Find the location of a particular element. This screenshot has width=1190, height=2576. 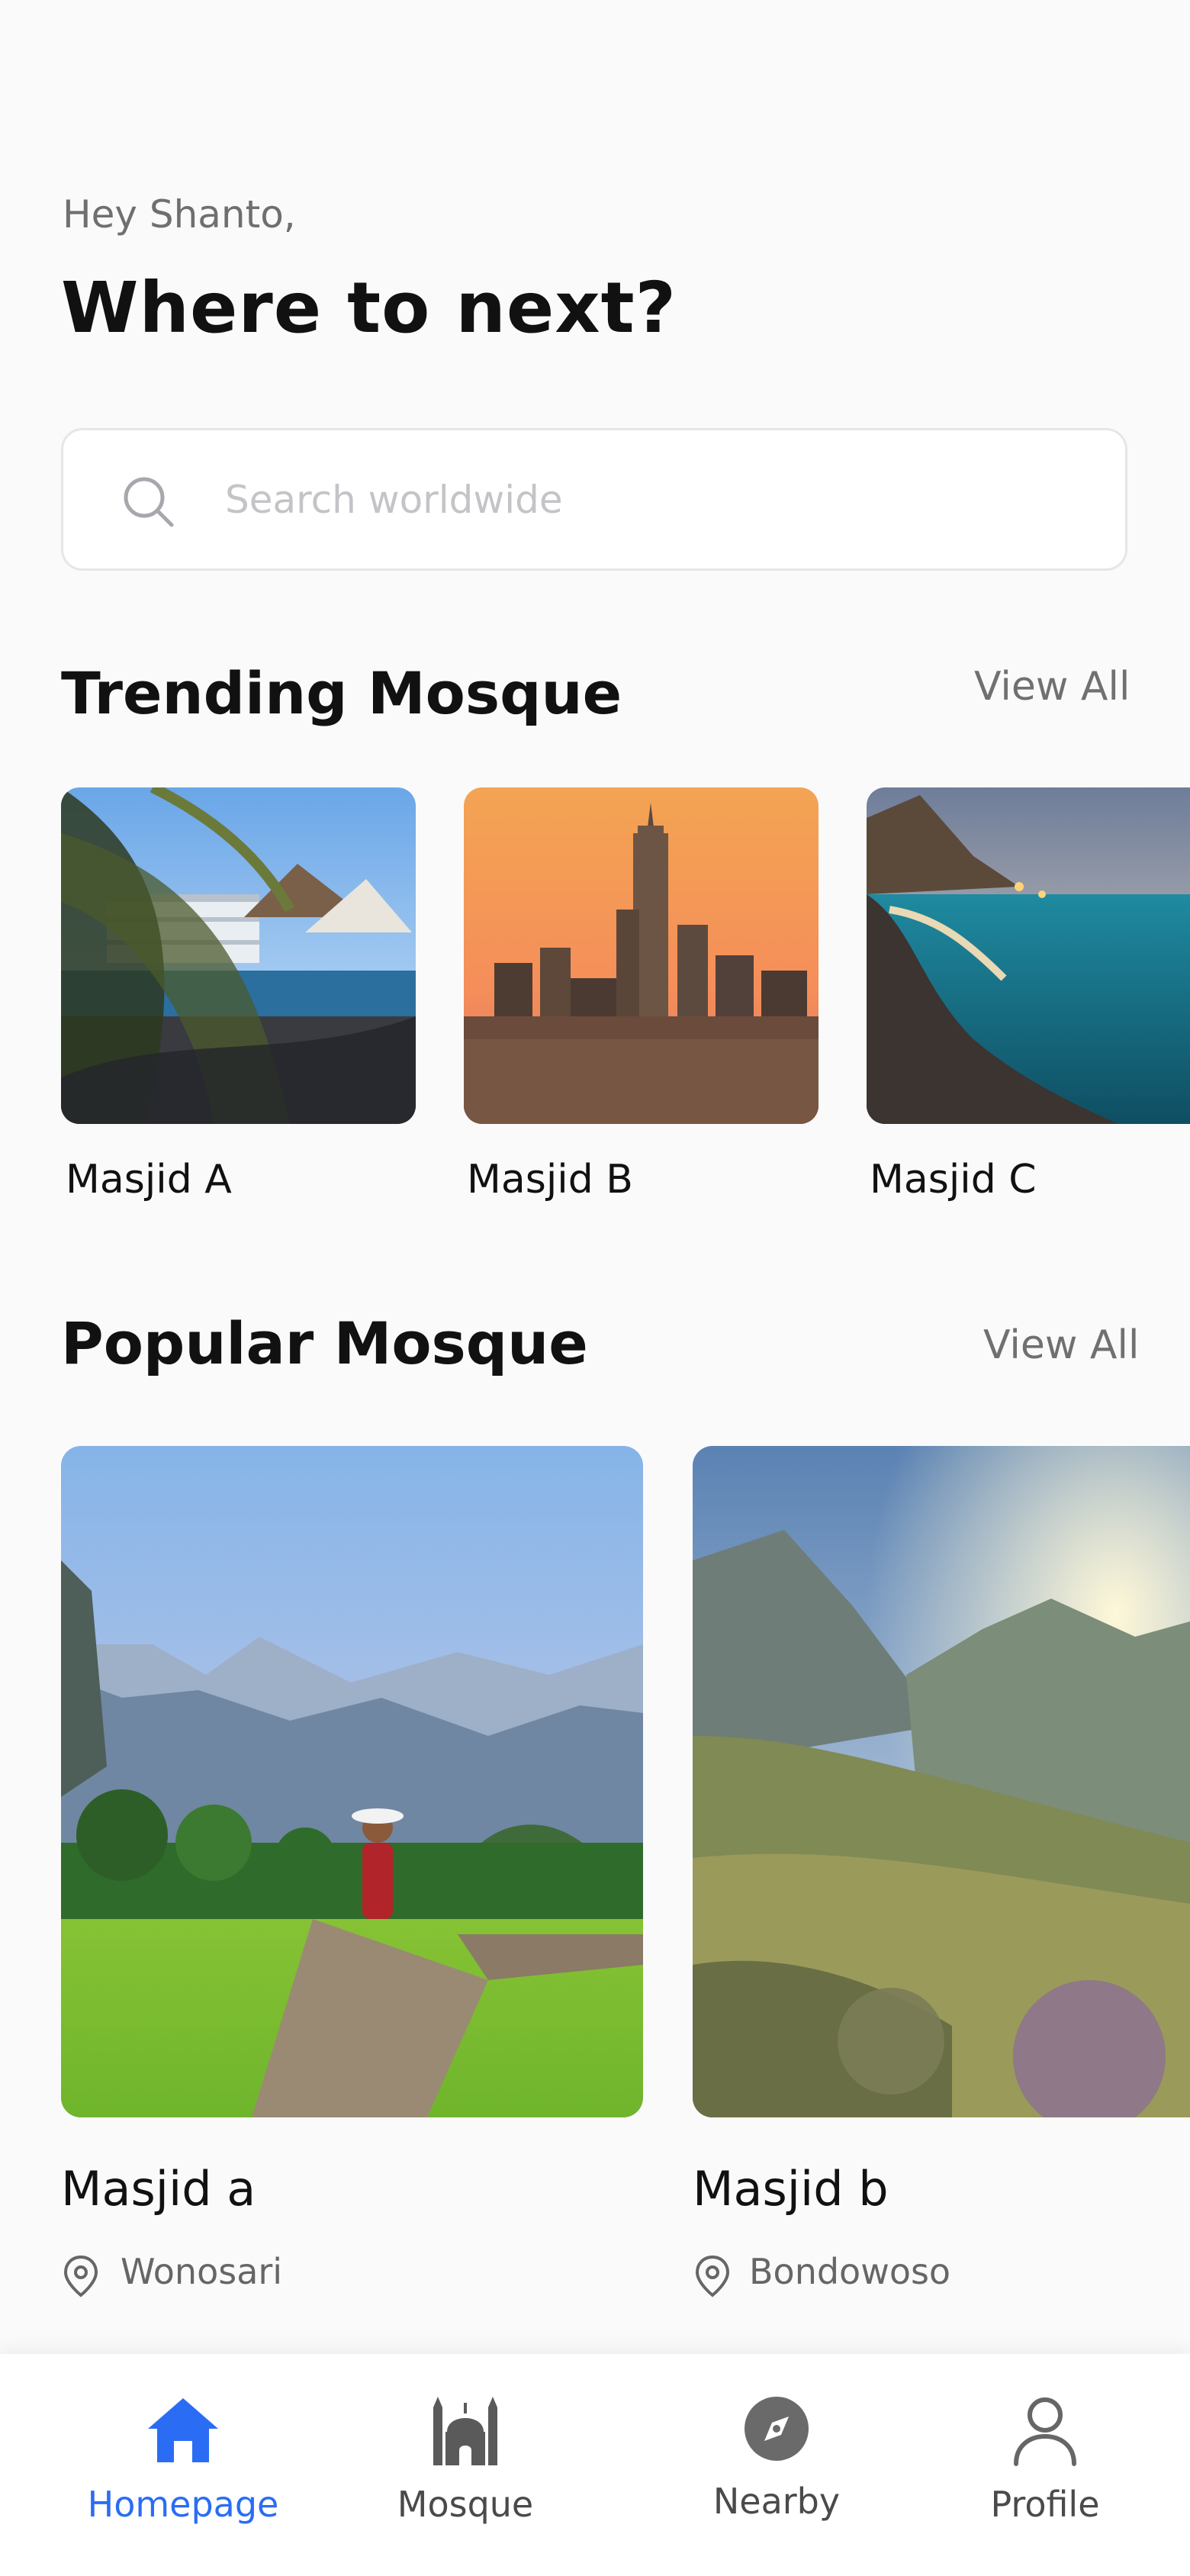

rice-field-mountains-photo is located at coordinates (352, 1781).